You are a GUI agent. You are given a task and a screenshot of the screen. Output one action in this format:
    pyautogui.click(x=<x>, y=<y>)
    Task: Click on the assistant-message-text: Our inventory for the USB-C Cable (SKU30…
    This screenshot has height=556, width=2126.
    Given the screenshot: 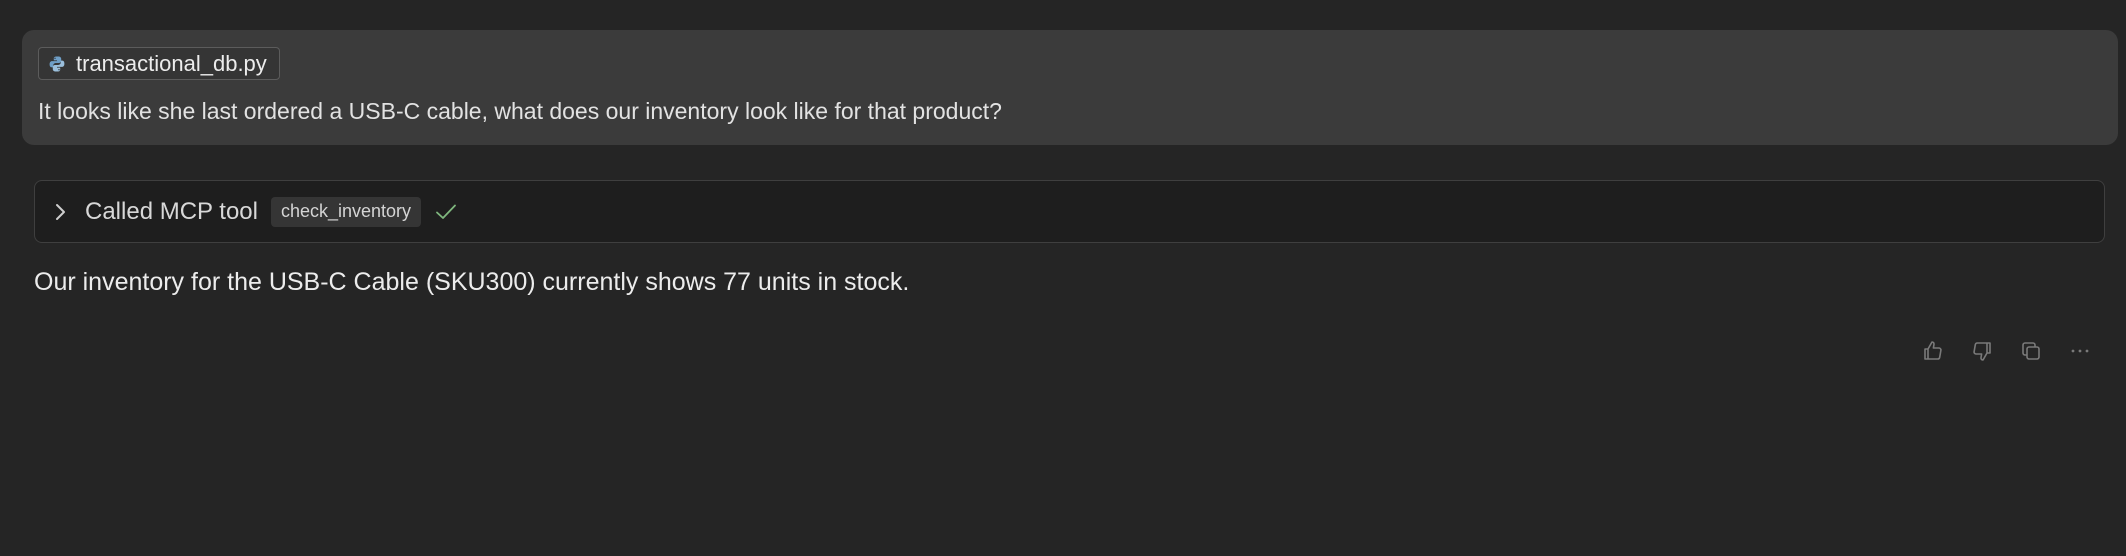 What is the action you would take?
    pyautogui.click(x=472, y=282)
    